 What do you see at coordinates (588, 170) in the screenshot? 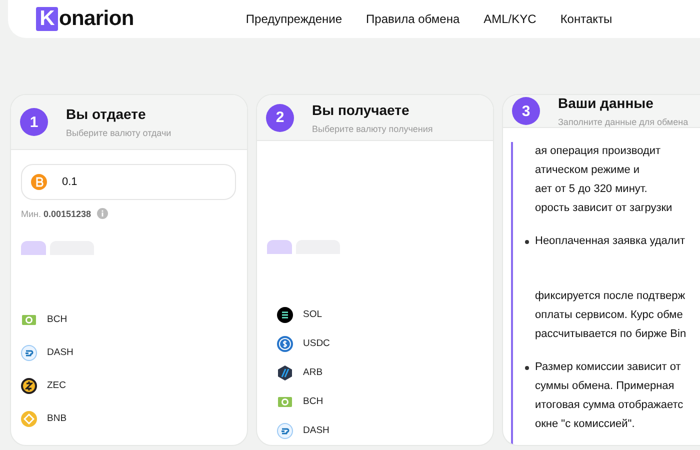
I see `note-text: атическом режиме и` at bounding box center [588, 170].